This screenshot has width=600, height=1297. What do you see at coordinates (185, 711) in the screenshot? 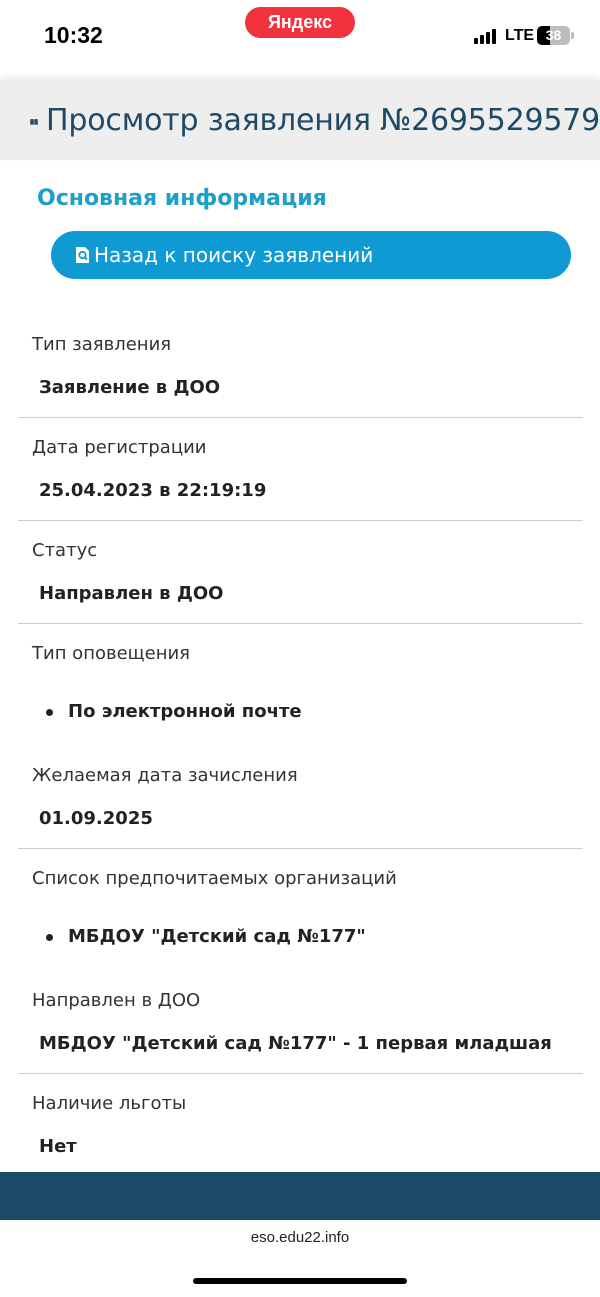
I see `list-item: По электронной почте` at bounding box center [185, 711].